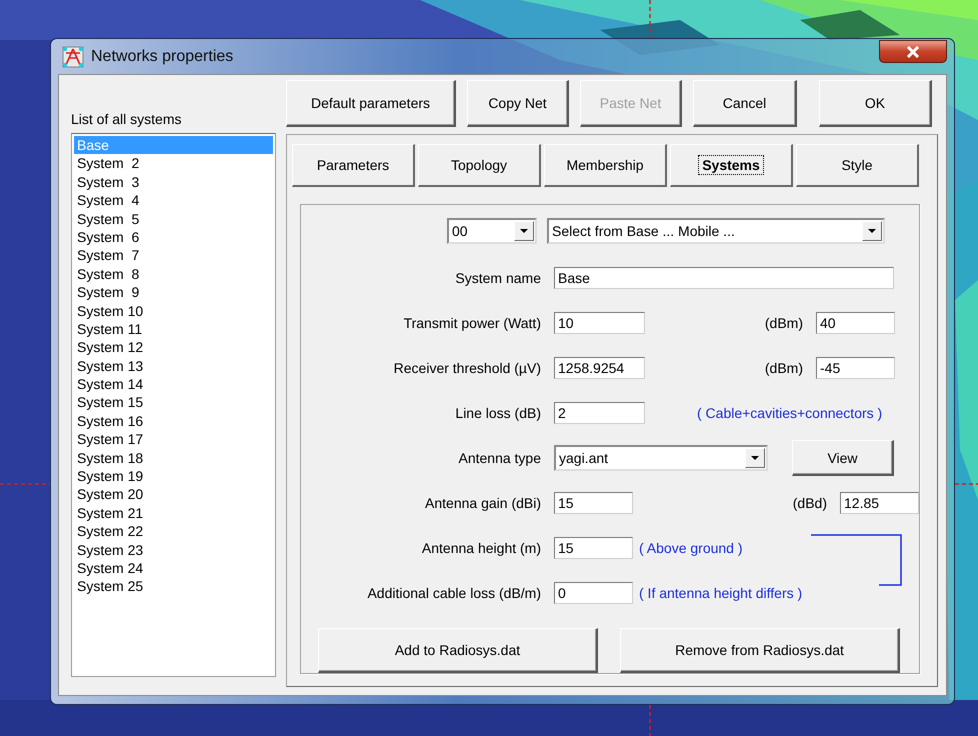 The width and height of the screenshot is (978, 736). I want to click on list-item: System 12, so click(173, 347).